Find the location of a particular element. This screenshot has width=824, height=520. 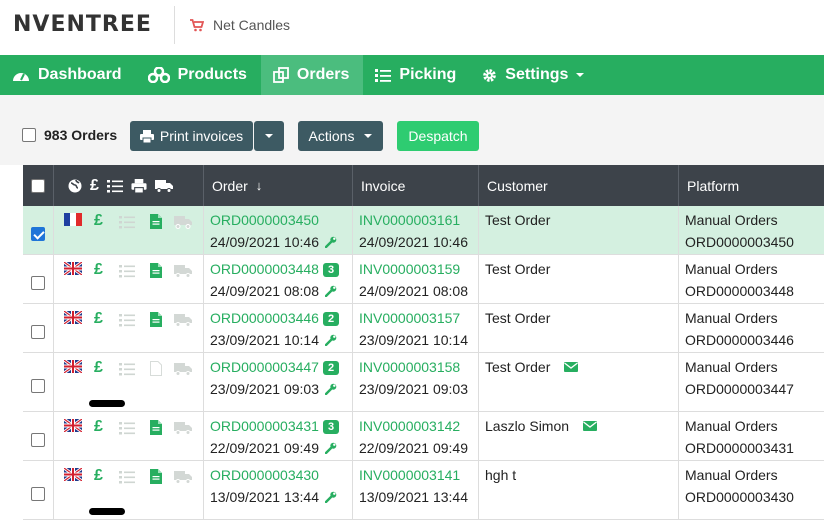

order-date: 13/09/2021 13:44 is located at coordinates (264, 497).